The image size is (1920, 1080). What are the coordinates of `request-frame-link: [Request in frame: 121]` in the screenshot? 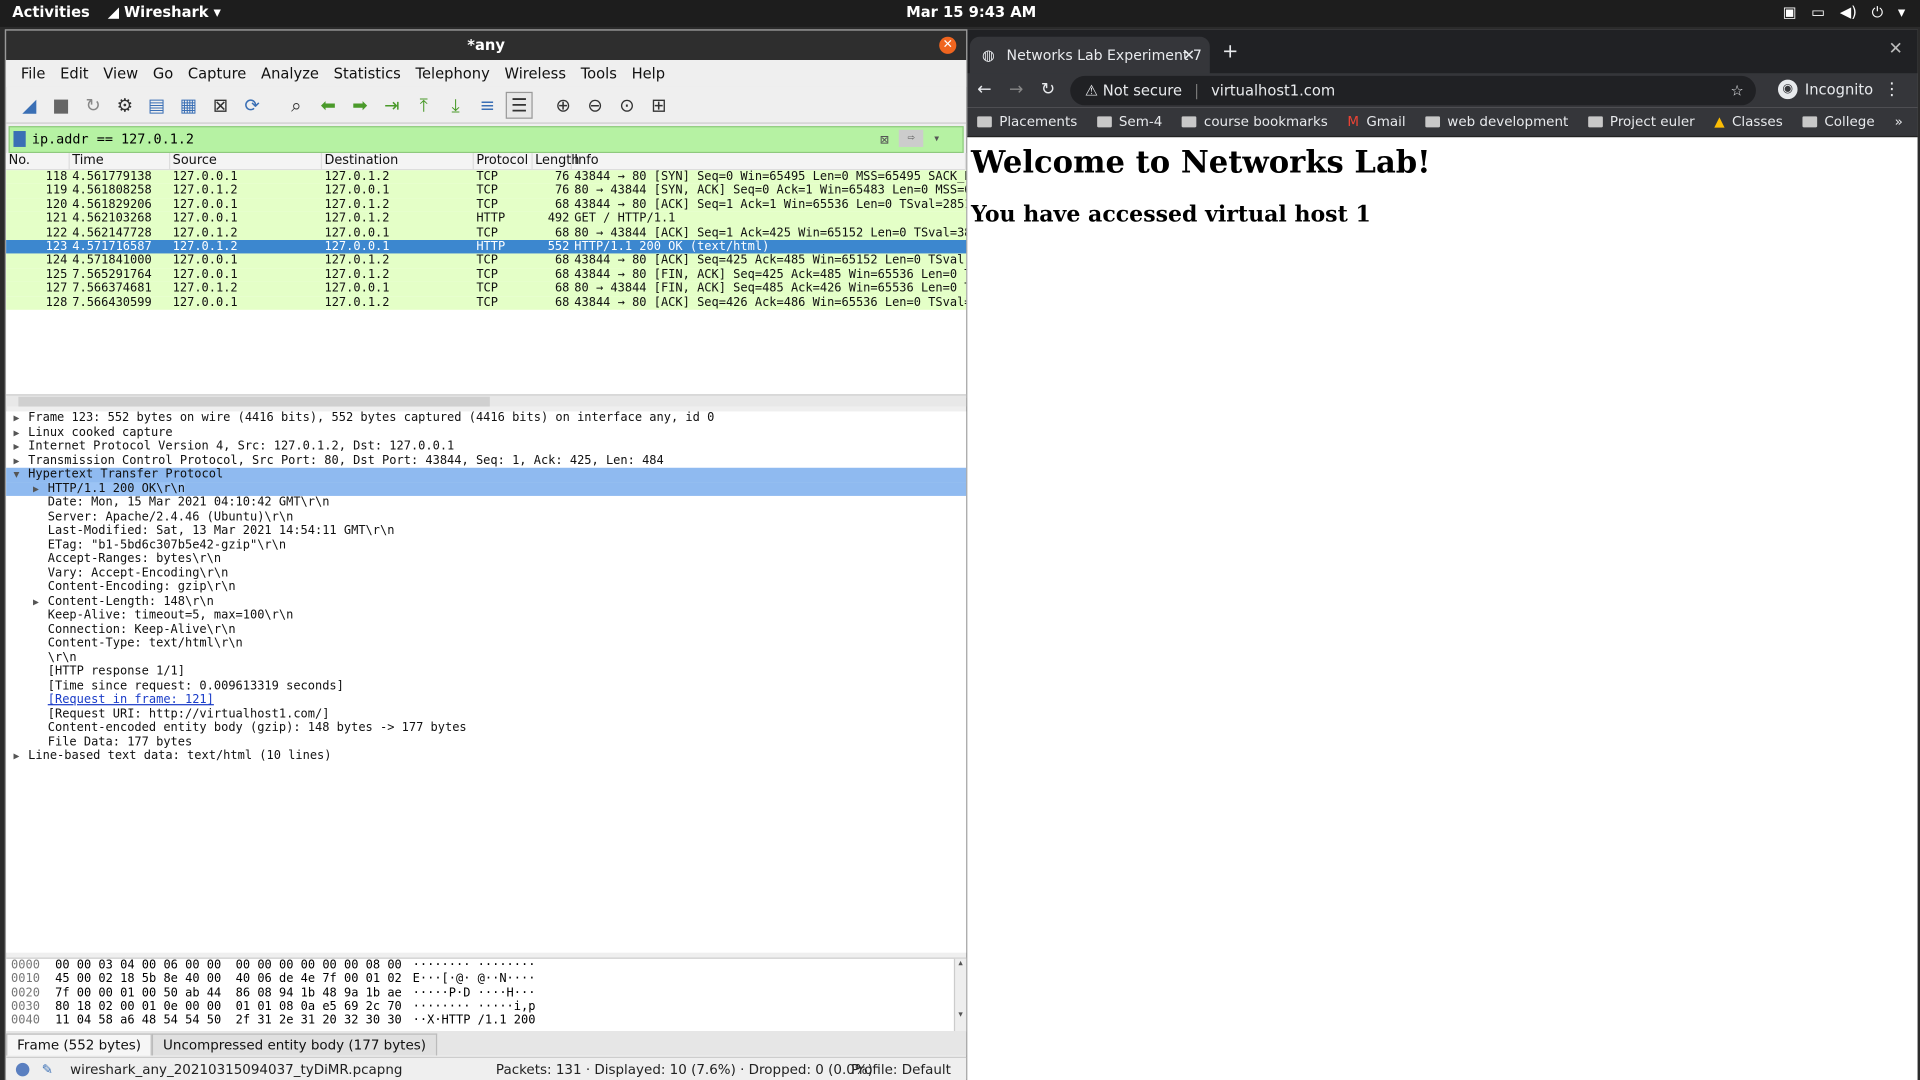 It's located at (486, 700).